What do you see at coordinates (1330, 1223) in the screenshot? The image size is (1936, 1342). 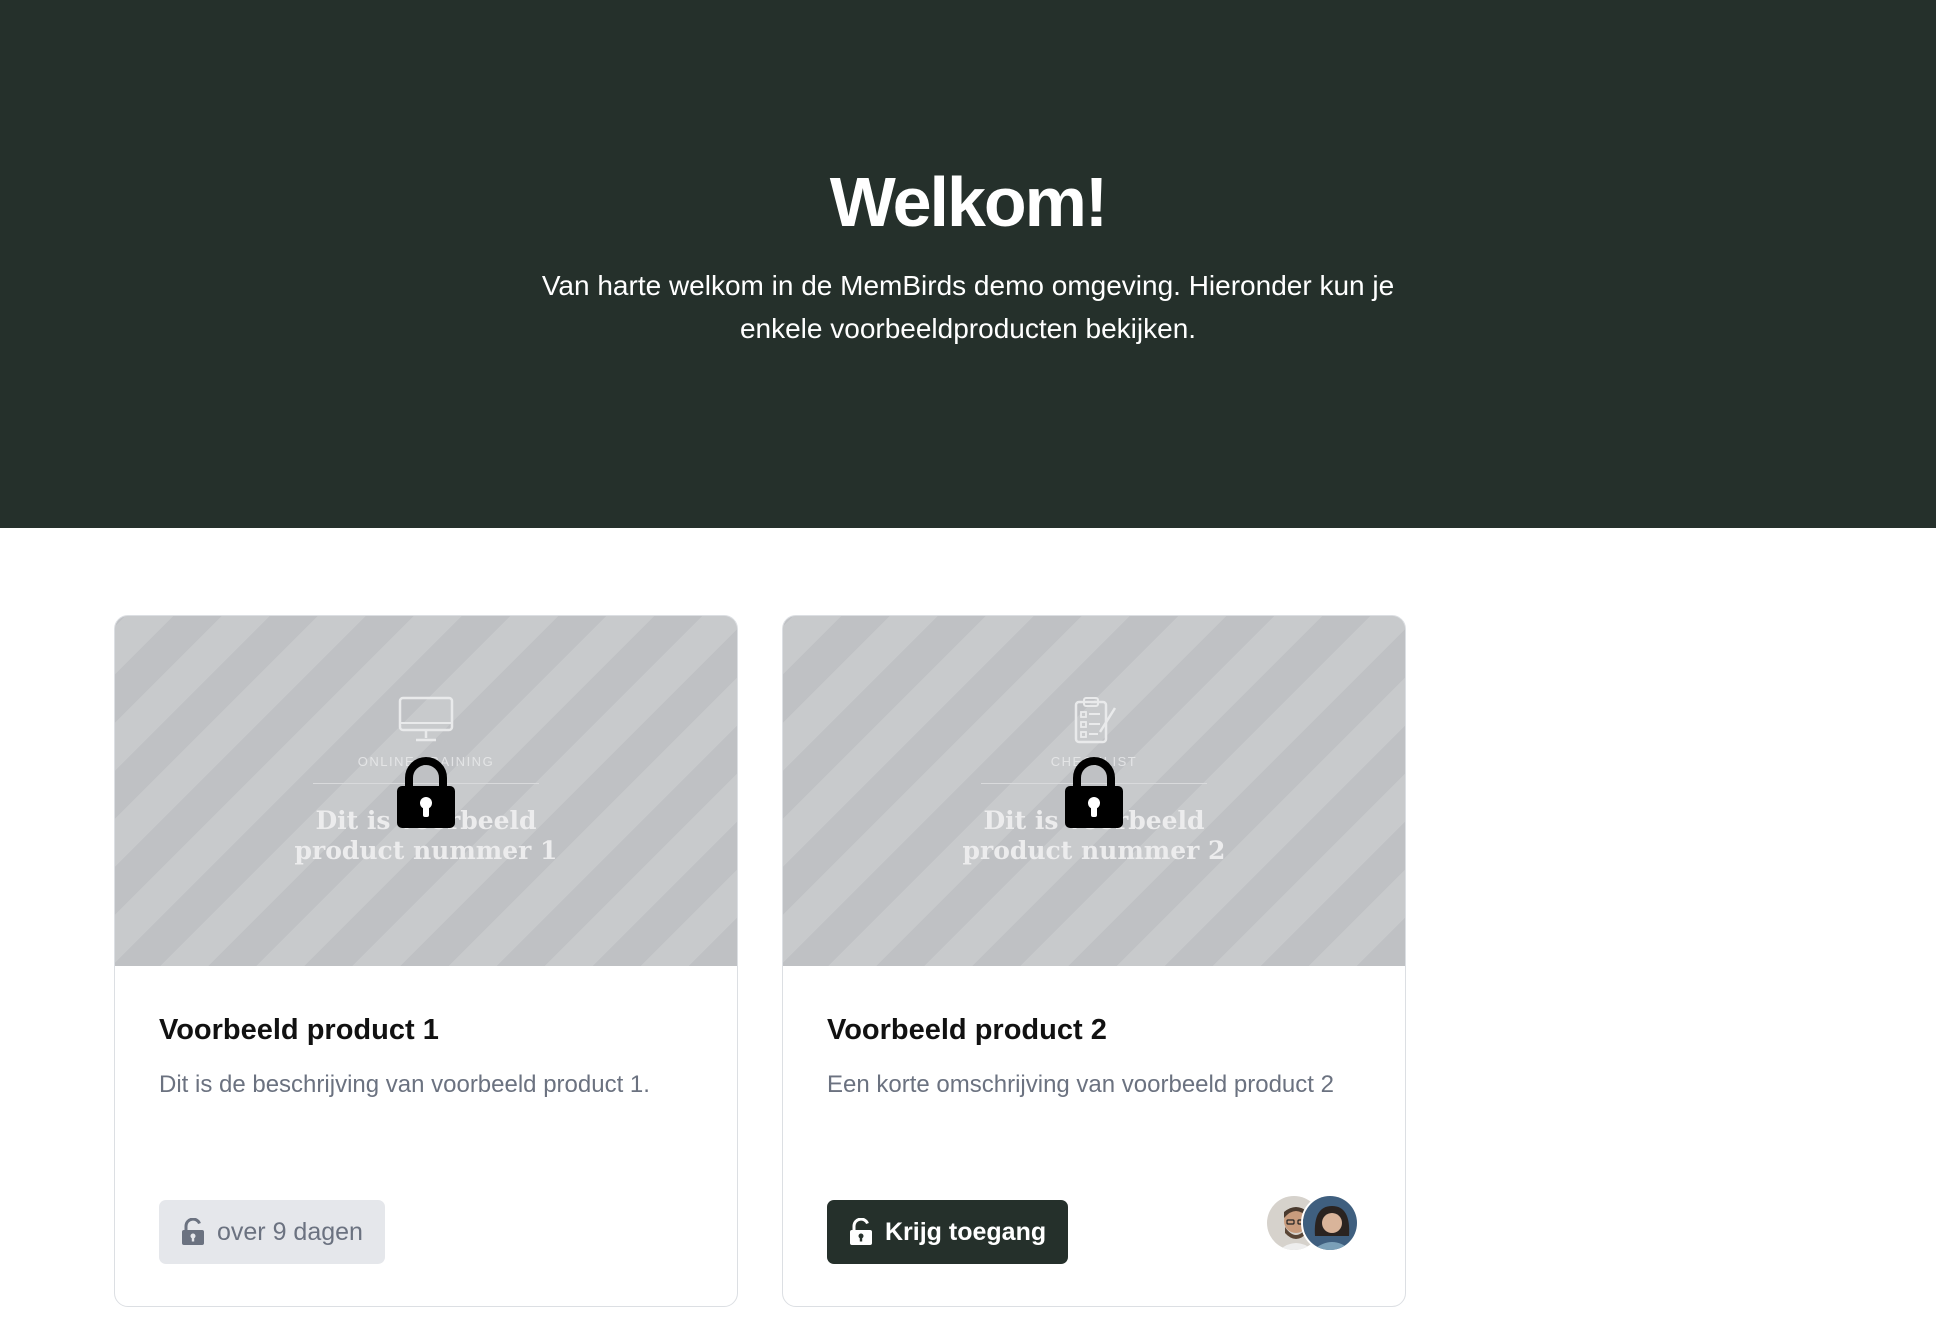 I see `avatar` at bounding box center [1330, 1223].